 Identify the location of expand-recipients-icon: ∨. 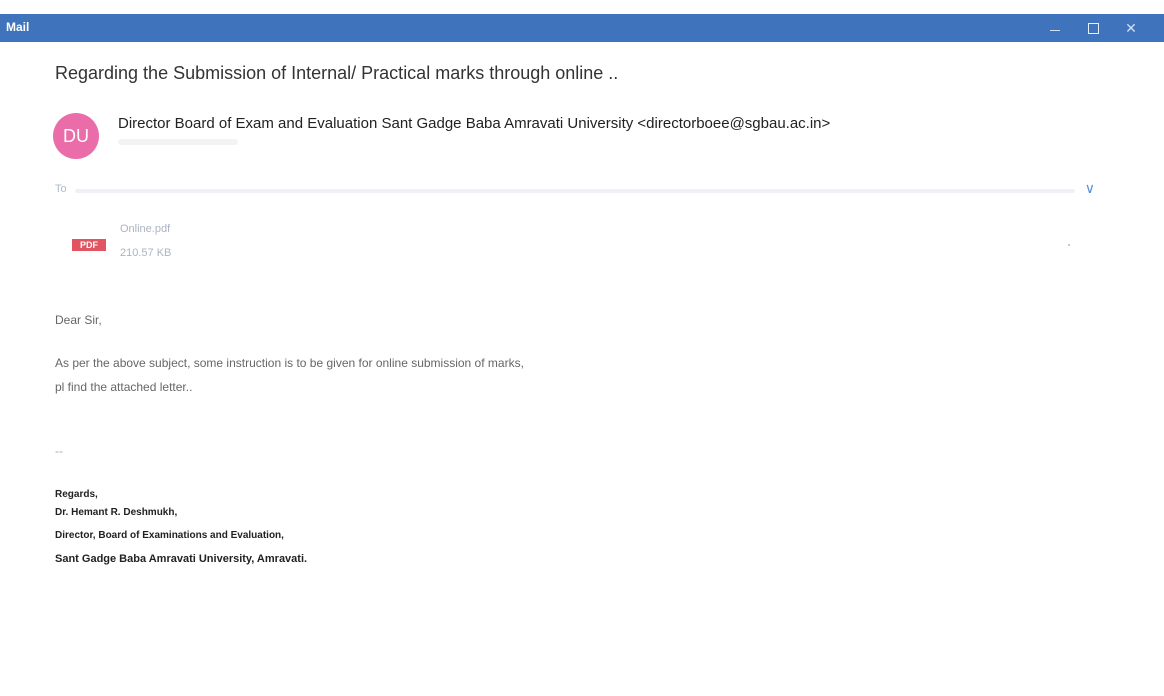
(1090, 188).